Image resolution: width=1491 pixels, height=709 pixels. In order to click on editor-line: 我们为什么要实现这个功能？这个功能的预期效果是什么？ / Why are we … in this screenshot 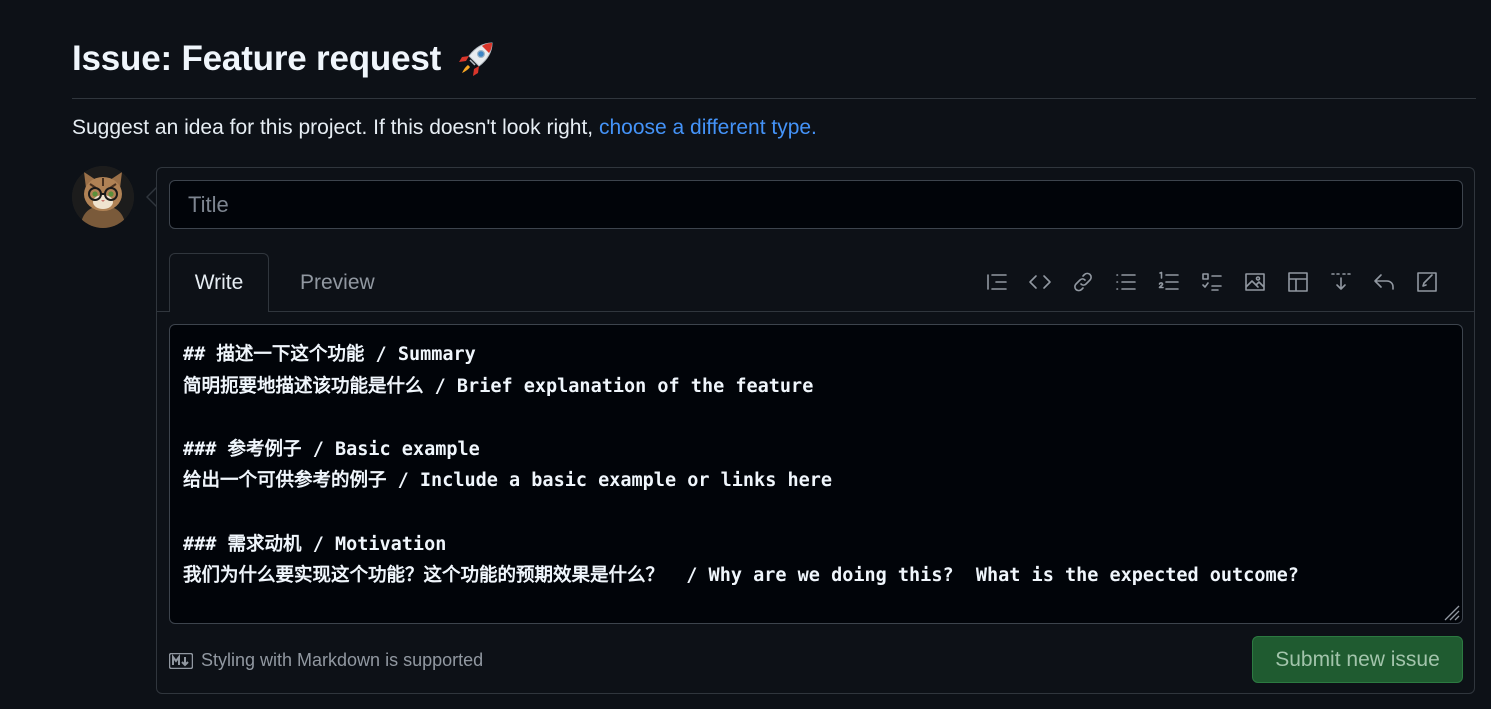, I will do `click(741, 576)`.